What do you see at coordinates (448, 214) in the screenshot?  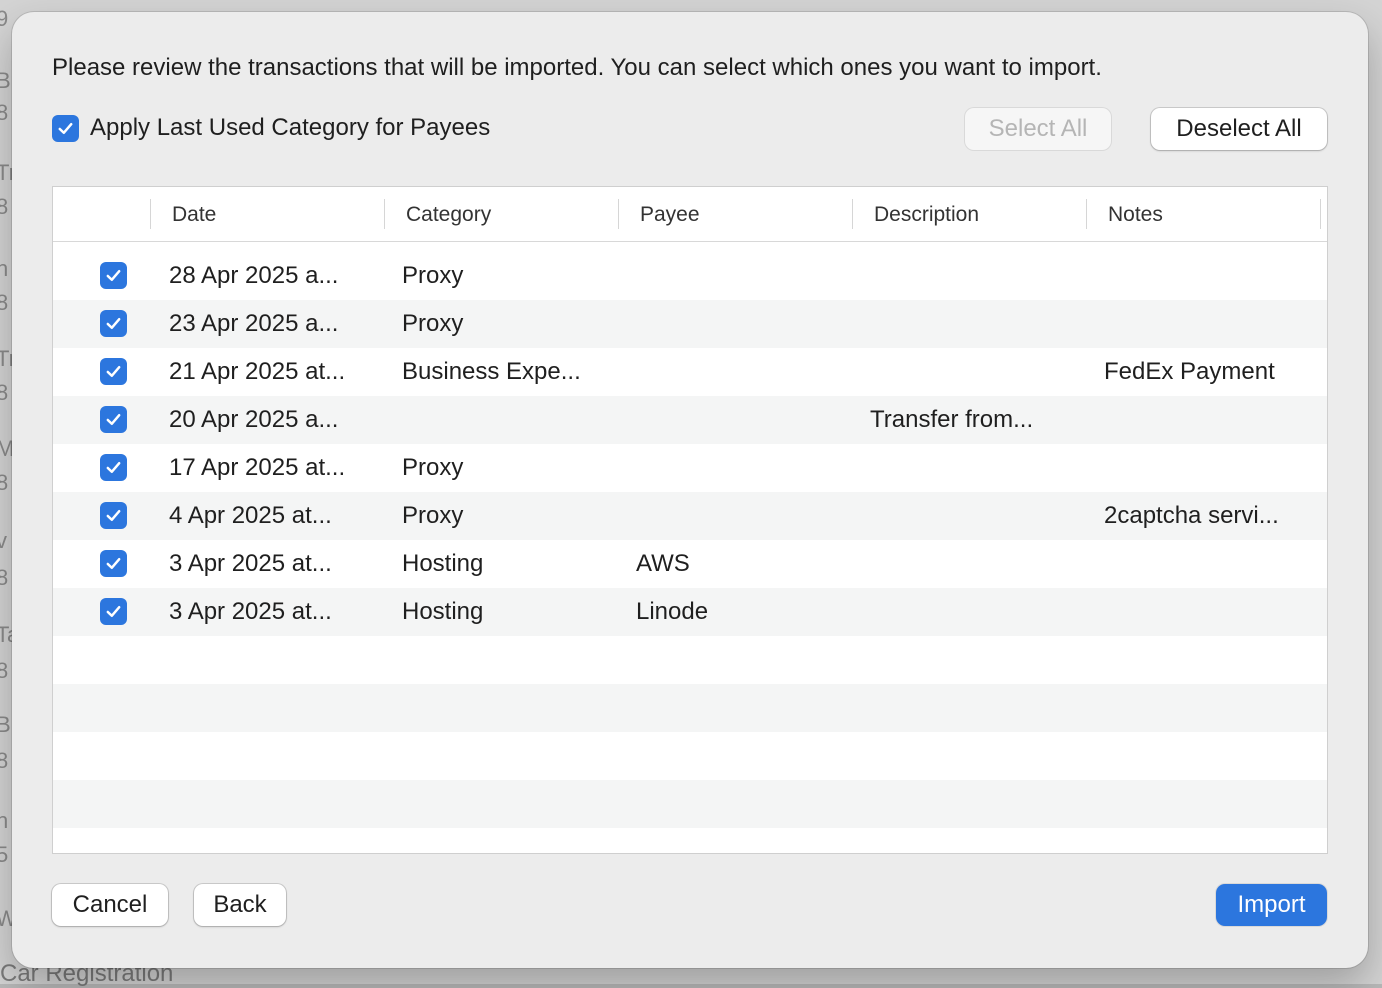 I see `column-header-category: Category` at bounding box center [448, 214].